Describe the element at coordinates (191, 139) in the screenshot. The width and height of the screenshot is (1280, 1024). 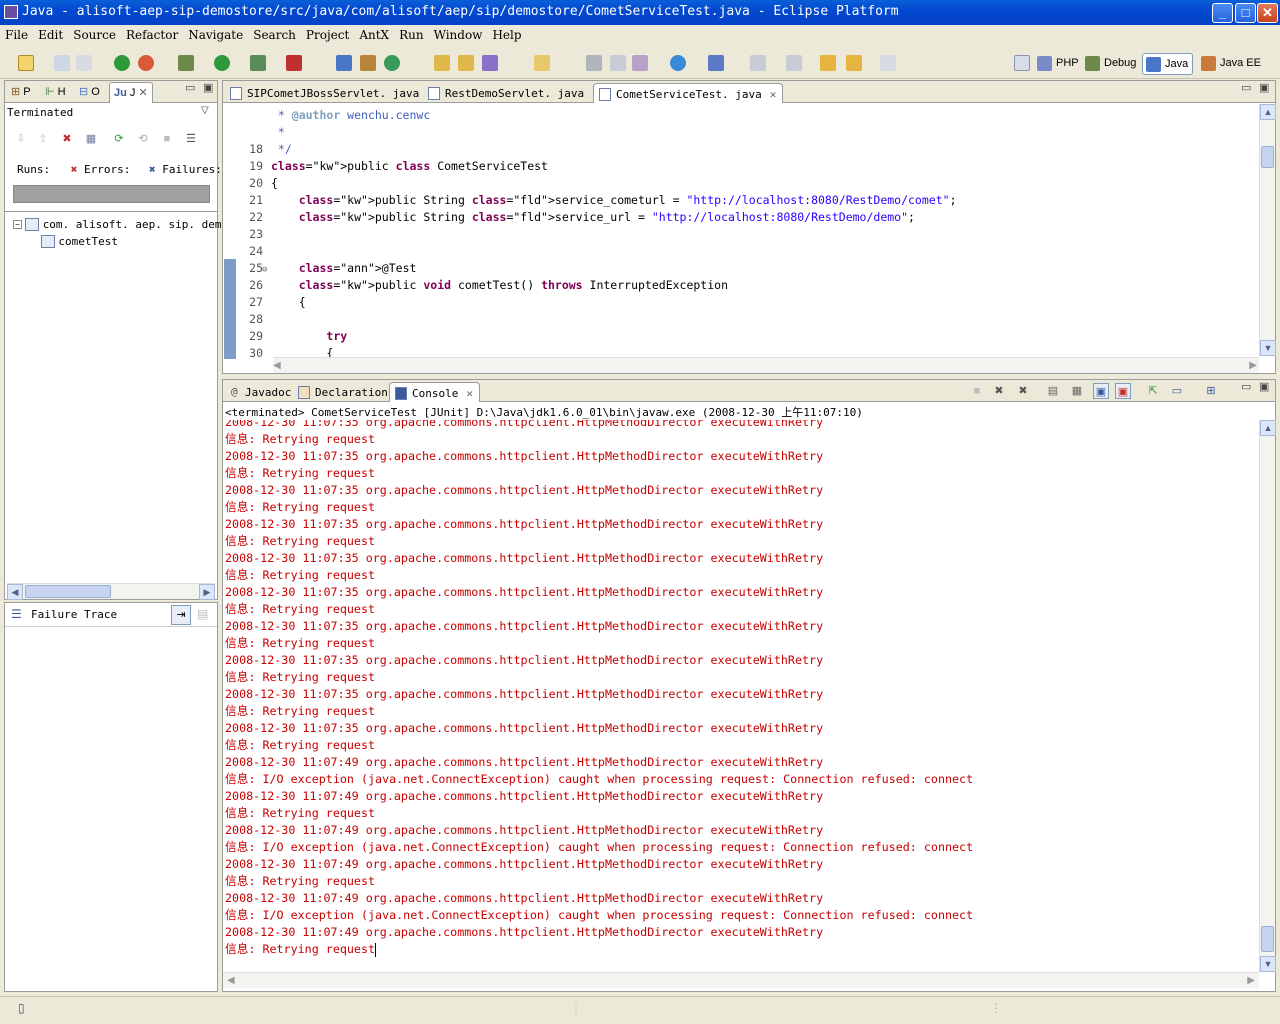
I see `history-icon: ☰` at that location.